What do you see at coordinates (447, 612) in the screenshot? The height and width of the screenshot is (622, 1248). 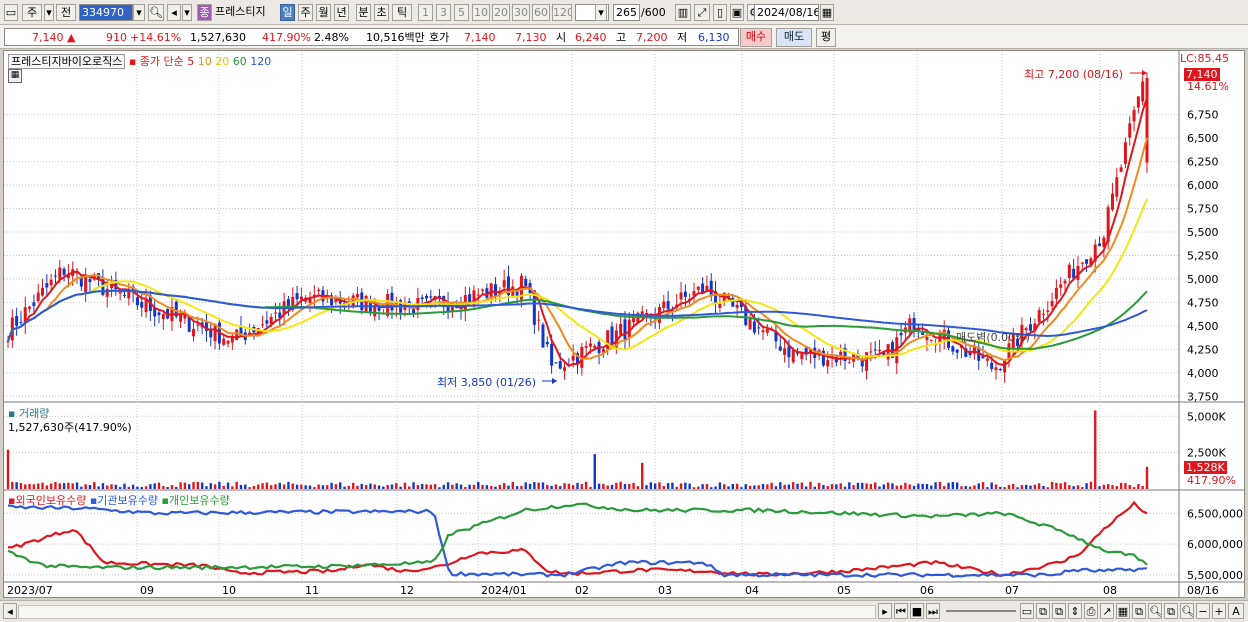 I see `scrollbar-track` at bounding box center [447, 612].